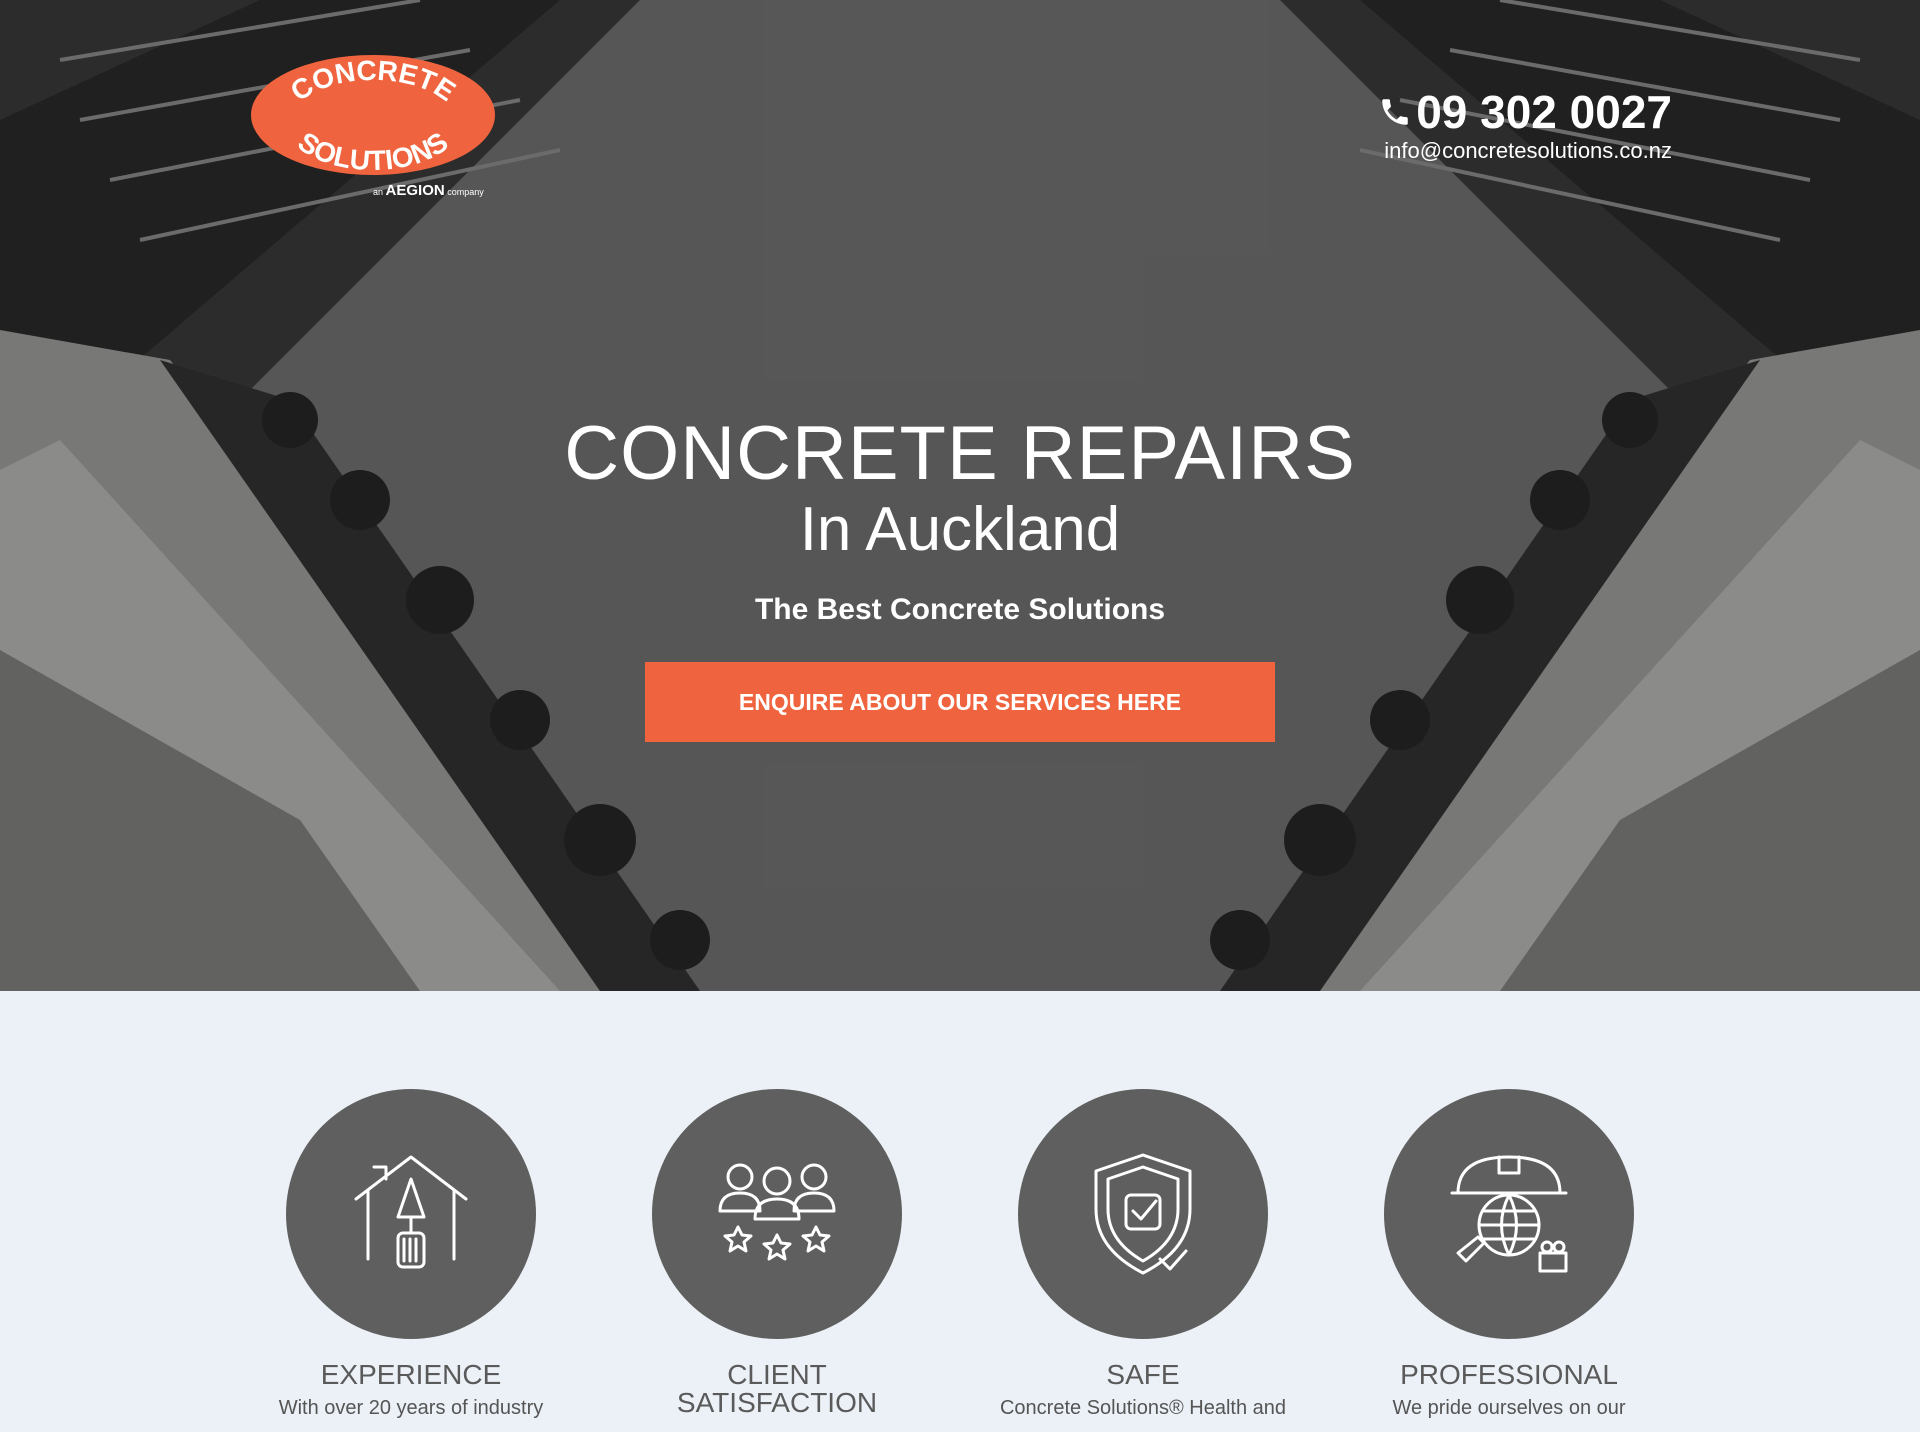 The width and height of the screenshot is (1920, 1432). What do you see at coordinates (465, 192) in the screenshot?
I see `logo-sub-suffix: company` at bounding box center [465, 192].